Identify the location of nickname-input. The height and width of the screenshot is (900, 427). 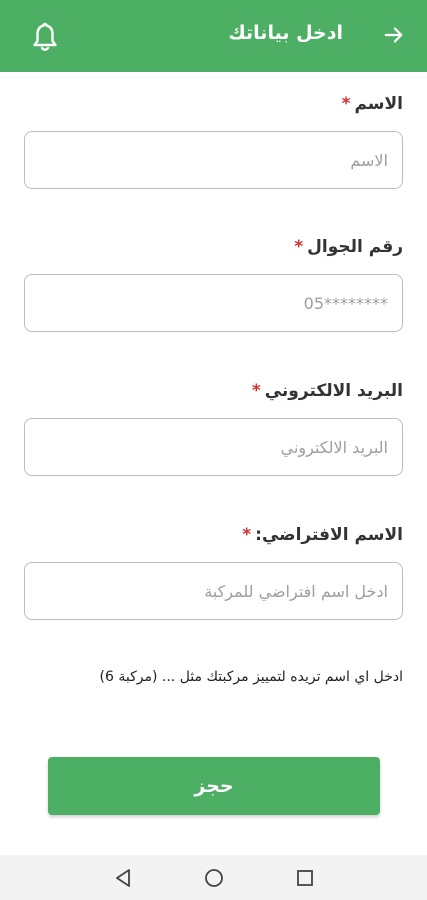
(213, 591).